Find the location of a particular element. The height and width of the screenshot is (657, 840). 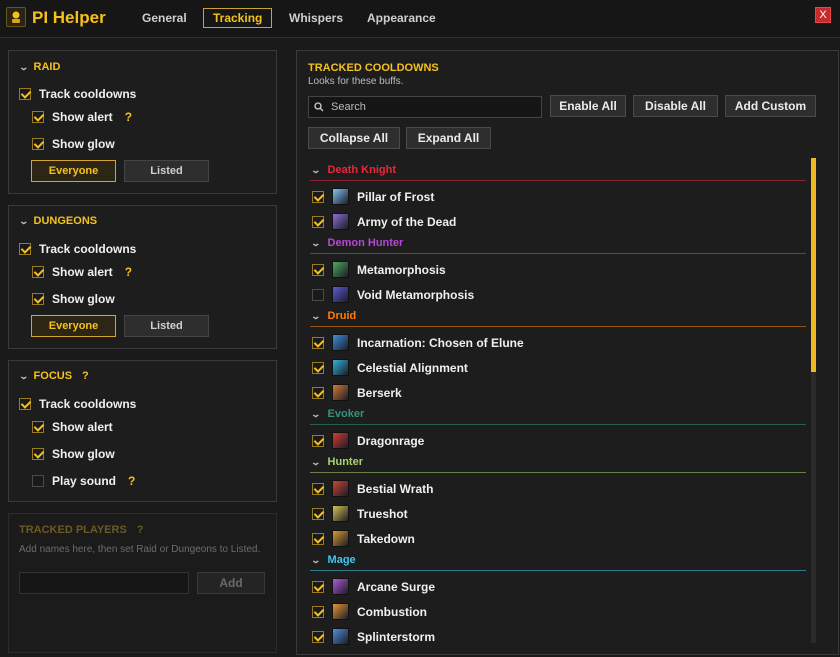

focus-section-header: ⌄ FOCUS ? is located at coordinates (53, 376).